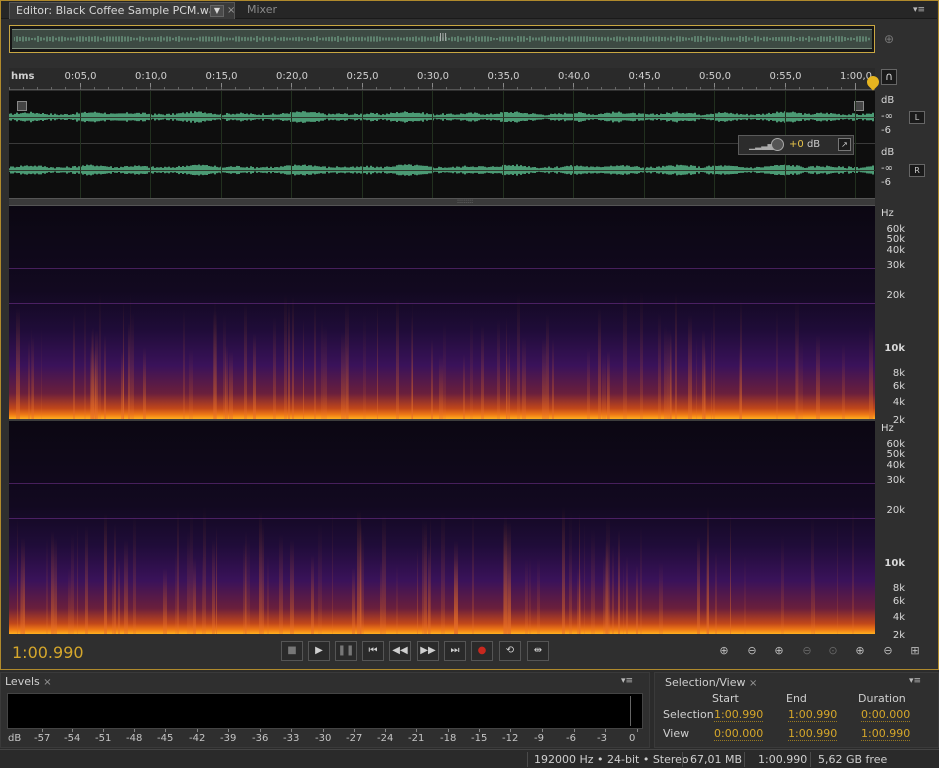  Describe the element at coordinates (263, 10) in the screenshot. I see `tab-mixer: Mixer` at that location.